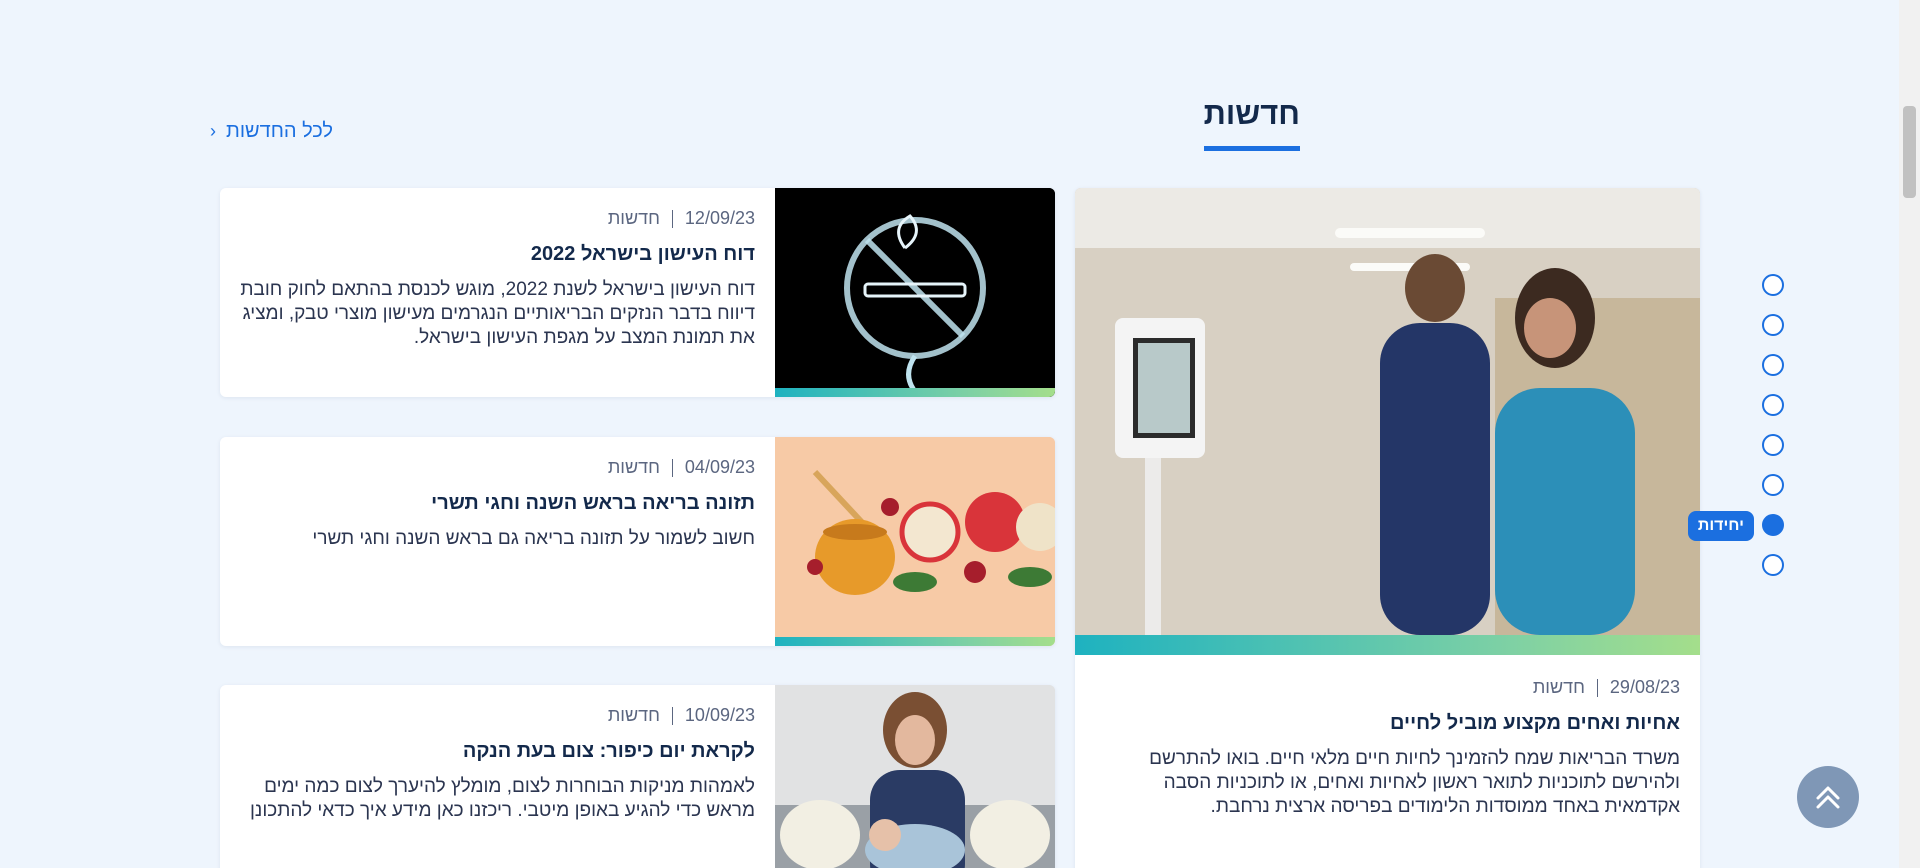  I want to click on news-date: 12/09/23, so click(719, 218).